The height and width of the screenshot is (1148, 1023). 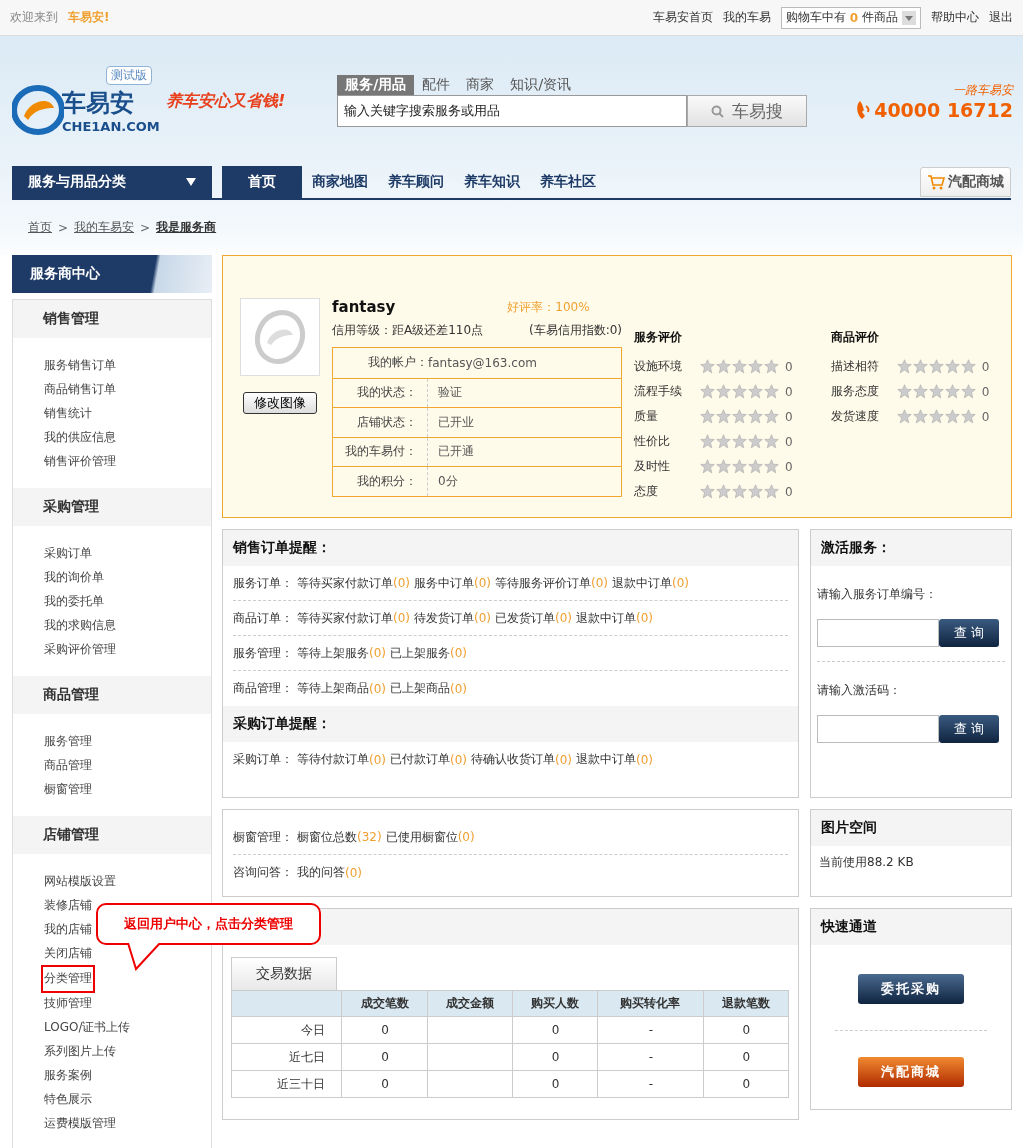 I want to click on edit-avatar-button: 修改图像, so click(x=280, y=403).